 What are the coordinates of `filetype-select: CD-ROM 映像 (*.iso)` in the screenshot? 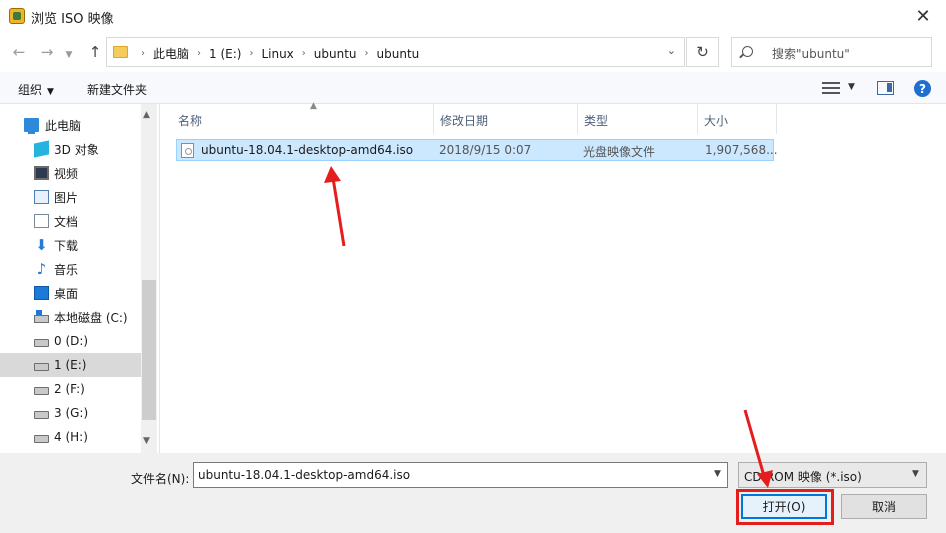 It's located at (832, 475).